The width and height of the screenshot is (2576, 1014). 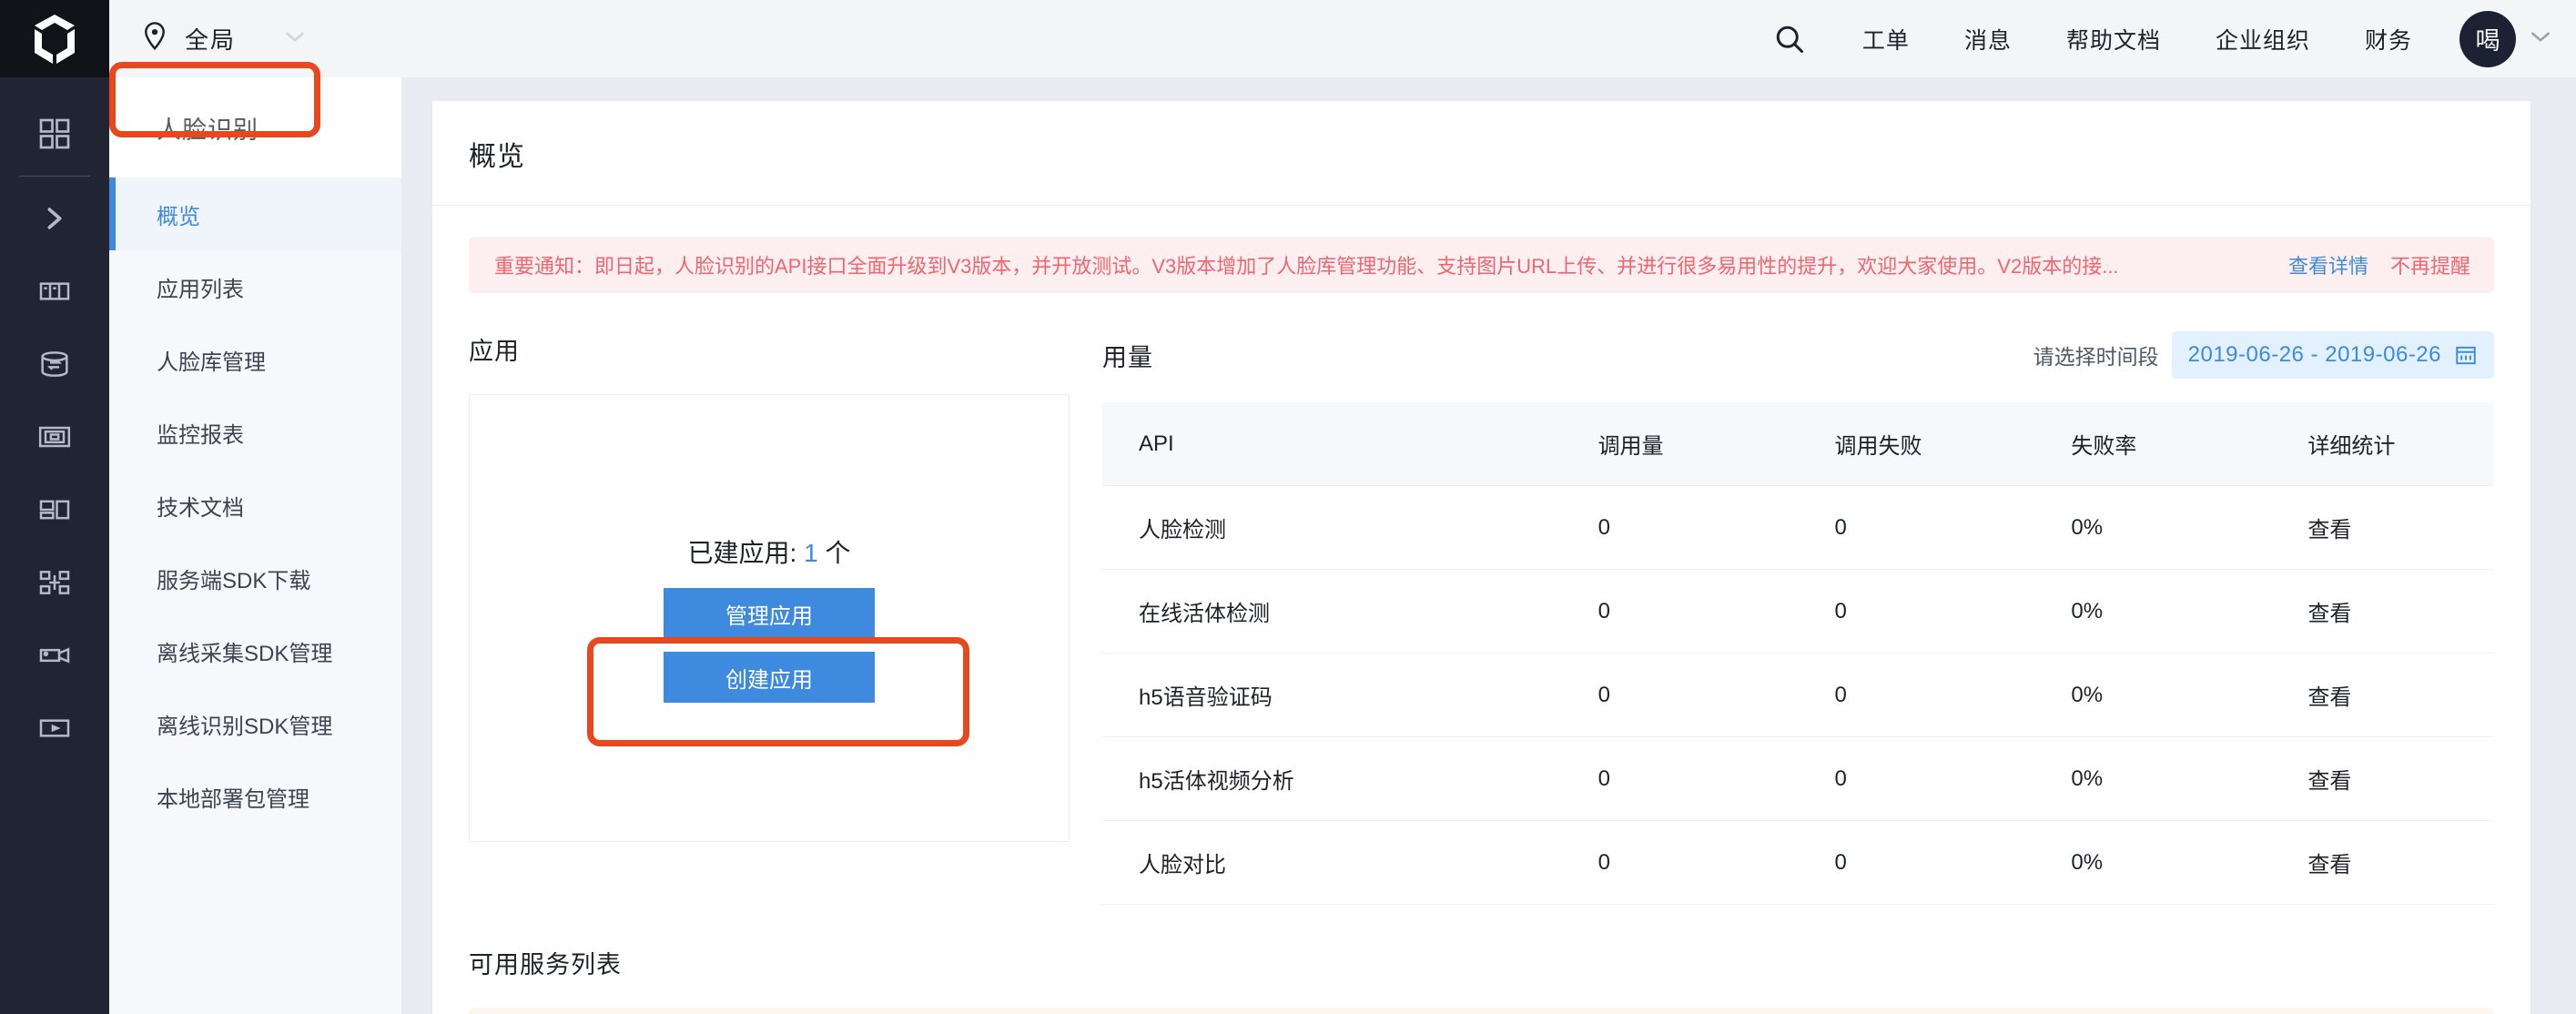 What do you see at coordinates (2332, 355) in the screenshot?
I see `date-range-picker: 2019-06-26 - 2019-06-26` at bounding box center [2332, 355].